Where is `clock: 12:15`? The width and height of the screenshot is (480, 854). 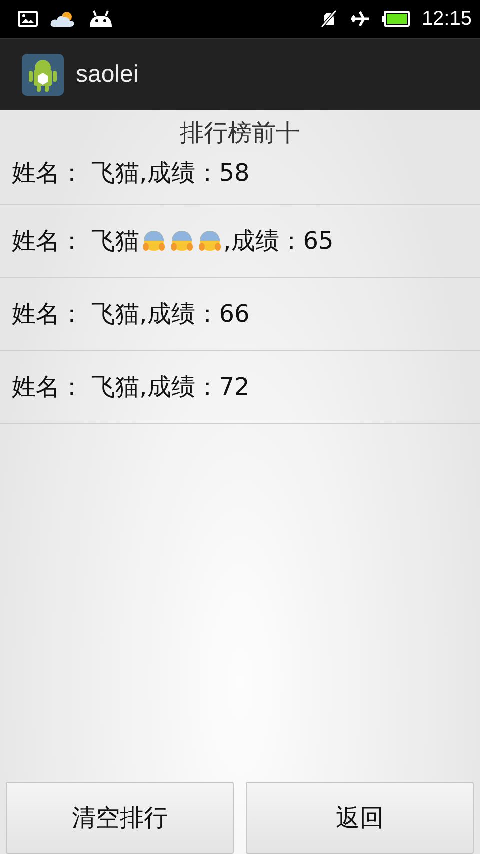 clock: 12:15 is located at coordinates (447, 19).